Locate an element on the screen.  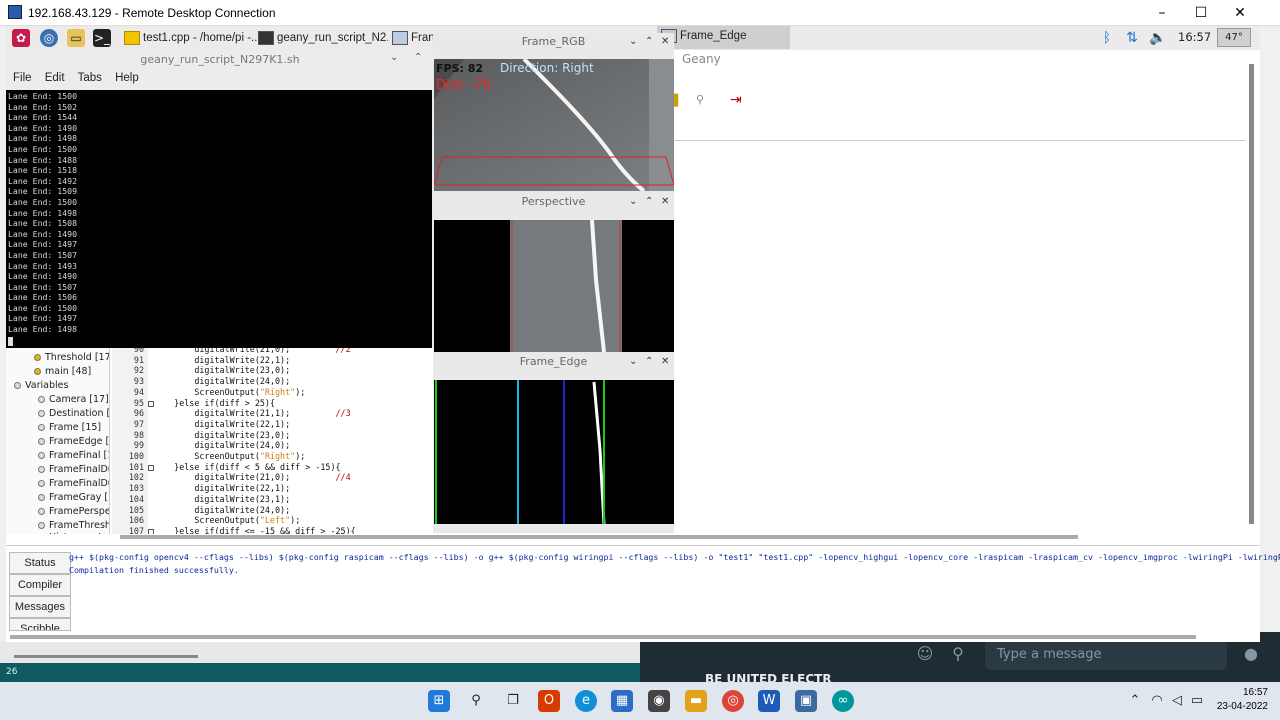
symbol-label: FrameGray [15 is located at coordinates (79, 497).